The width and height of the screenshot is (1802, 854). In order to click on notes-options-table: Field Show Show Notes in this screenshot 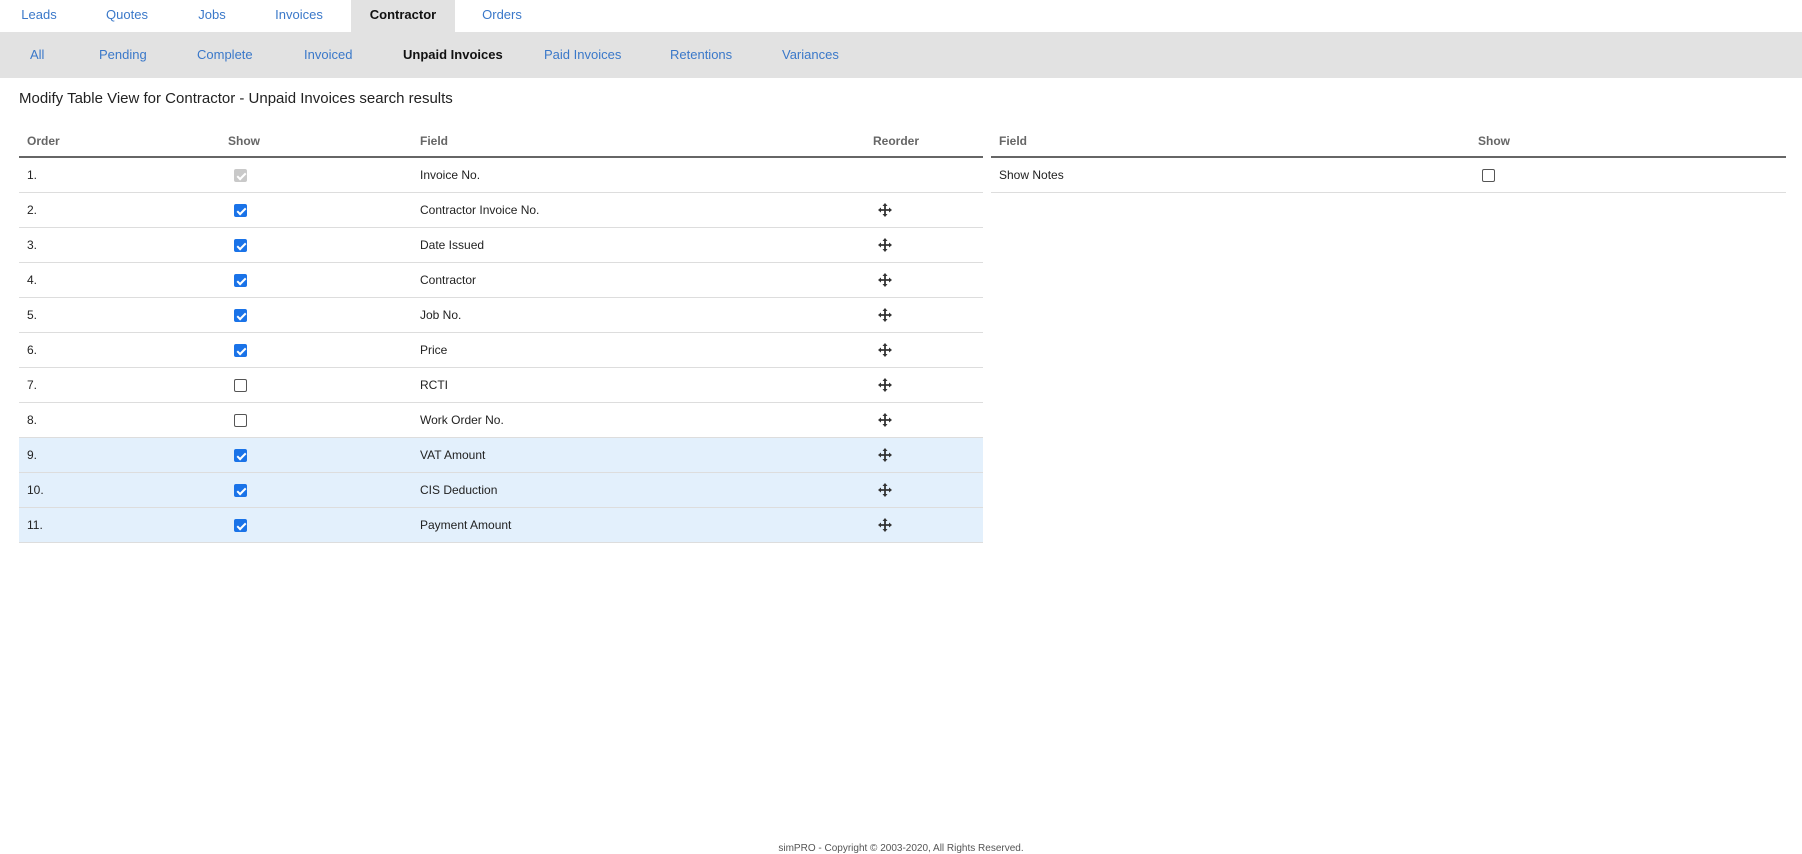, I will do `click(1388, 159)`.